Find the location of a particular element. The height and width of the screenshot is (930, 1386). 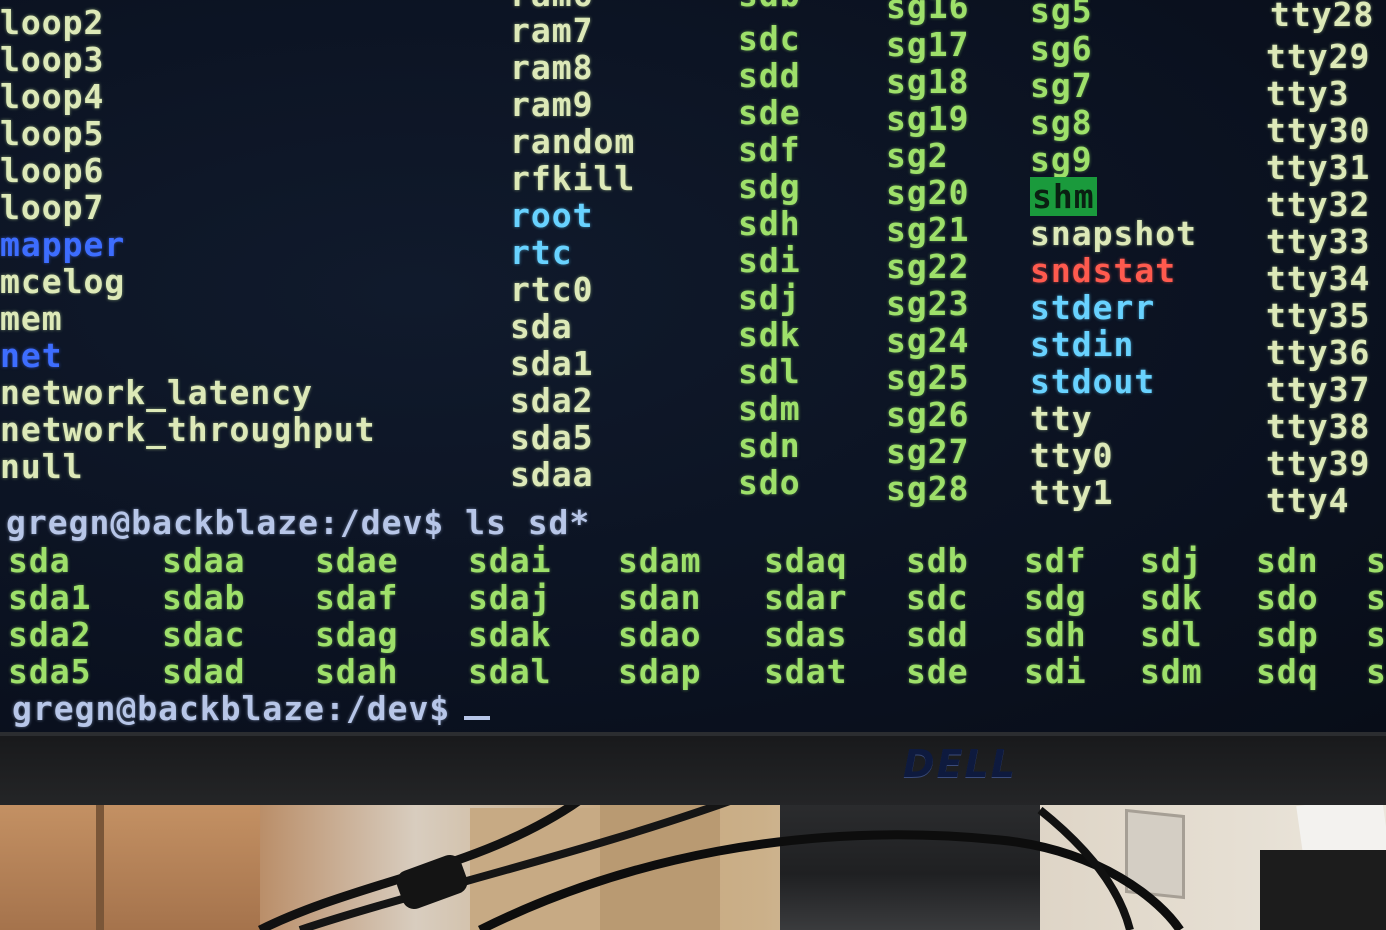

ls-entry: sdg is located at coordinates (1055, 597).